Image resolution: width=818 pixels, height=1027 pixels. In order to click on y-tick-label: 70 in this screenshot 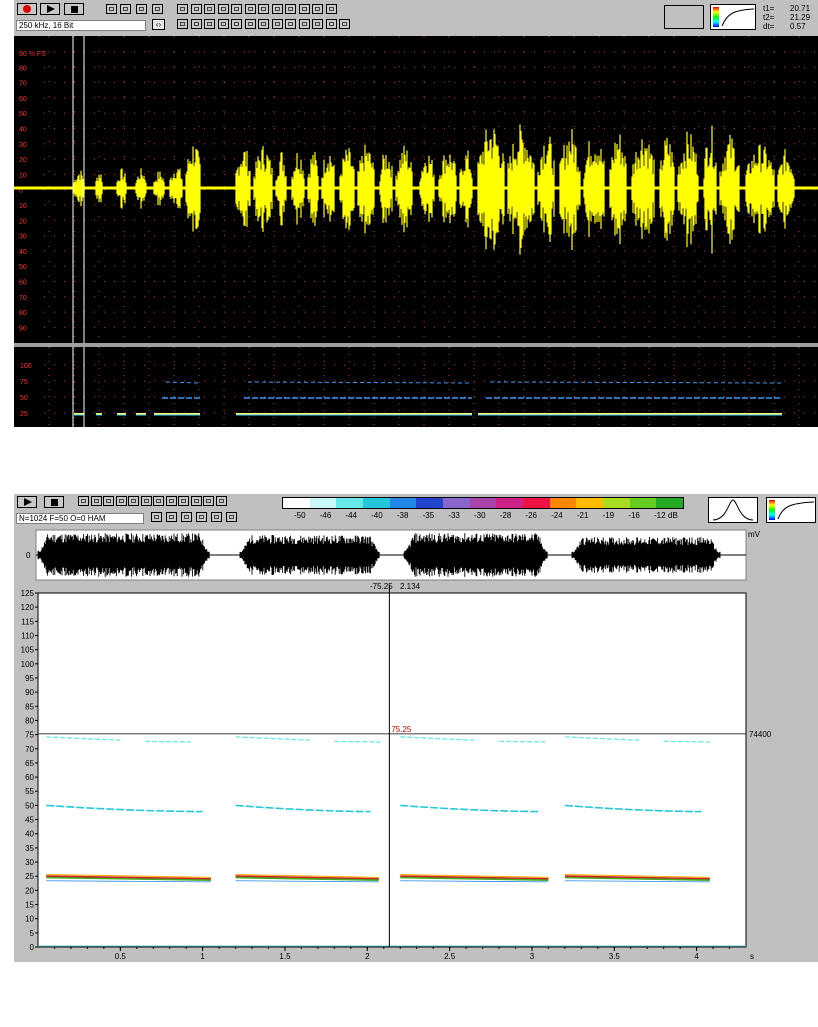, I will do `click(29, 749)`.